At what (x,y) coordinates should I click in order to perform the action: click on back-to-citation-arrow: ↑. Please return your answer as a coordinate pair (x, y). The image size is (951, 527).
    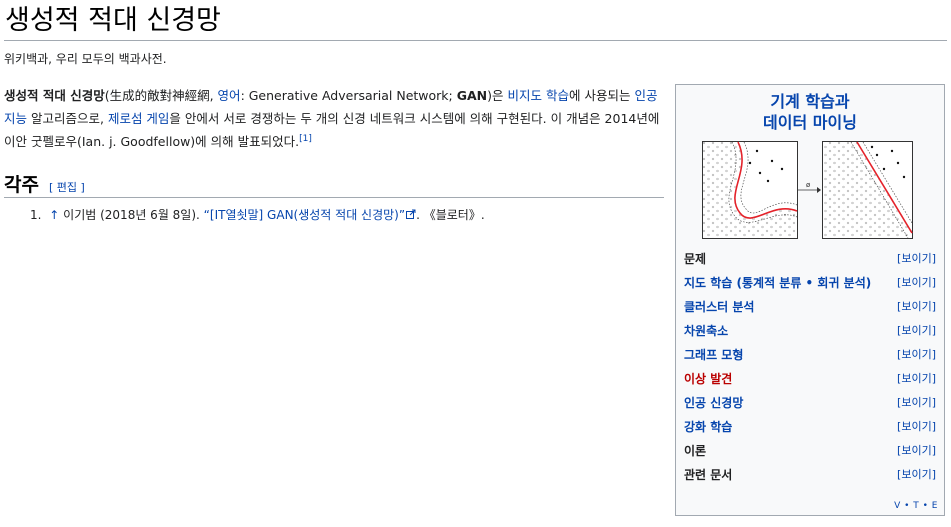
    Looking at the image, I should click on (54, 215).